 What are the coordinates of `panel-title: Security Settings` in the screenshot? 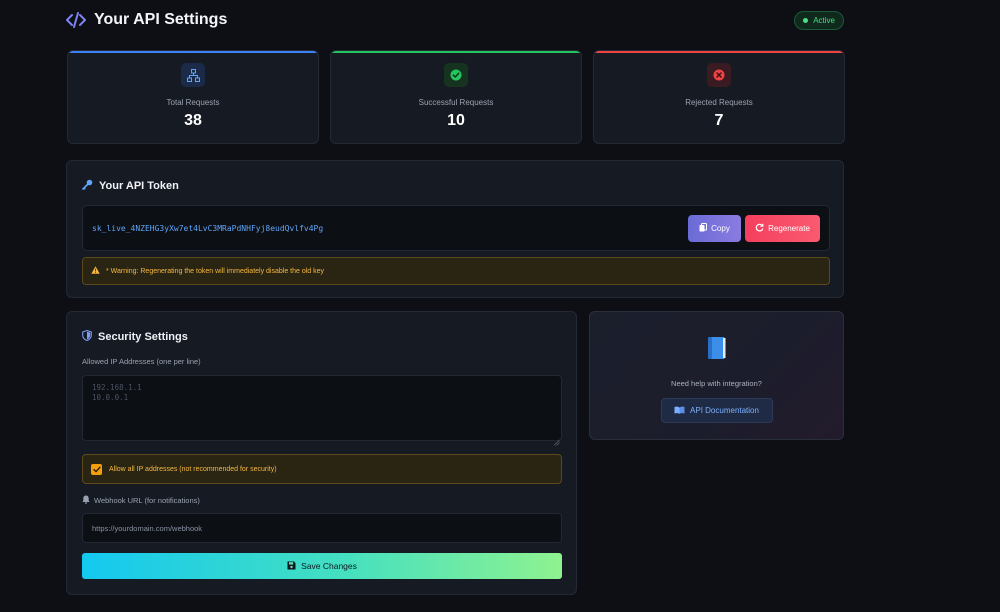 It's located at (135, 336).